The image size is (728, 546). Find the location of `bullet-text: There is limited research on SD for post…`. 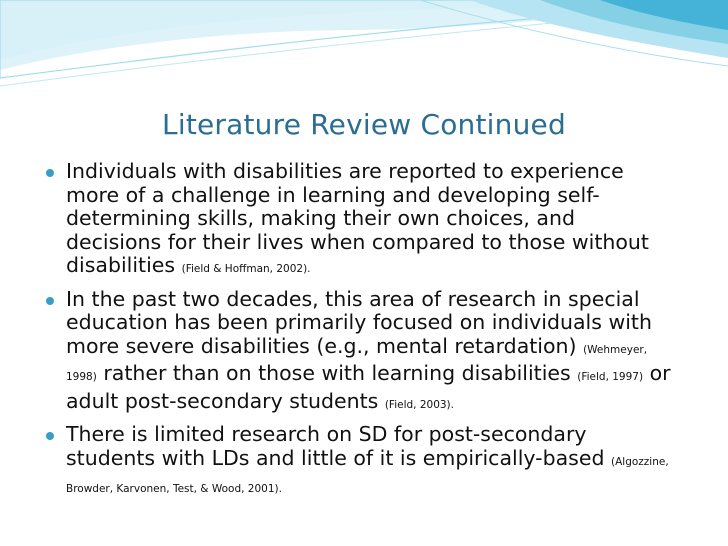

bullet-text: There is limited research on SD for post… is located at coordinates (335, 446).